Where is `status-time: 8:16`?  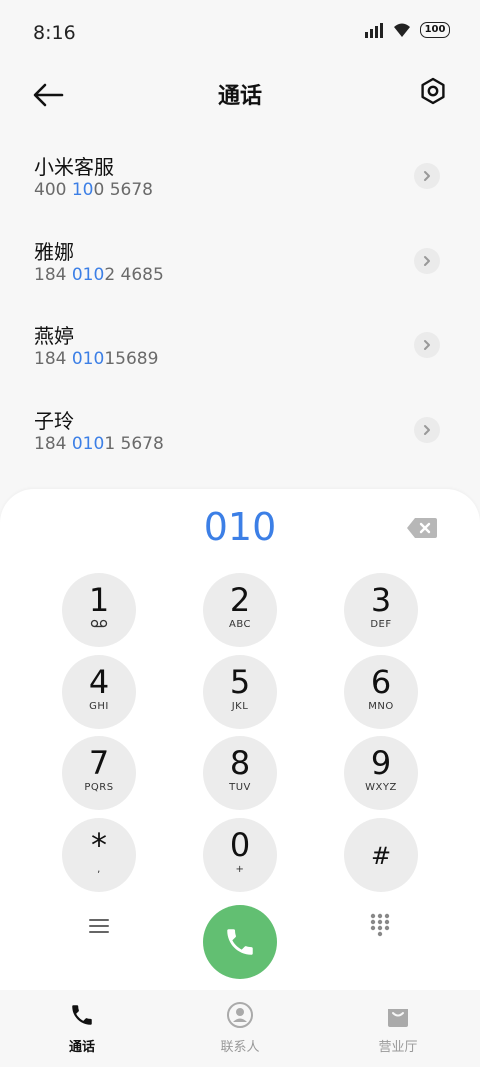
status-time: 8:16 is located at coordinates (54, 33).